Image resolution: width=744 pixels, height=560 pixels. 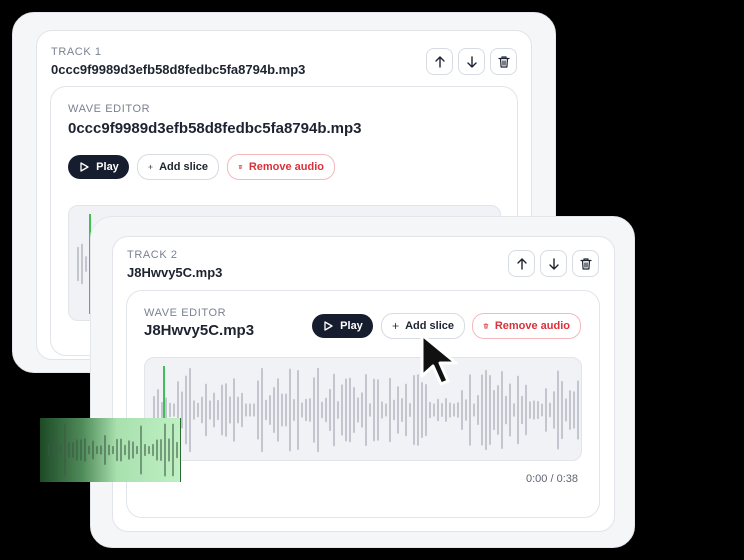 What do you see at coordinates (439, 359) in the screenshot?
I see `cursor-arrow-icon` at bounding box center [439, 359].